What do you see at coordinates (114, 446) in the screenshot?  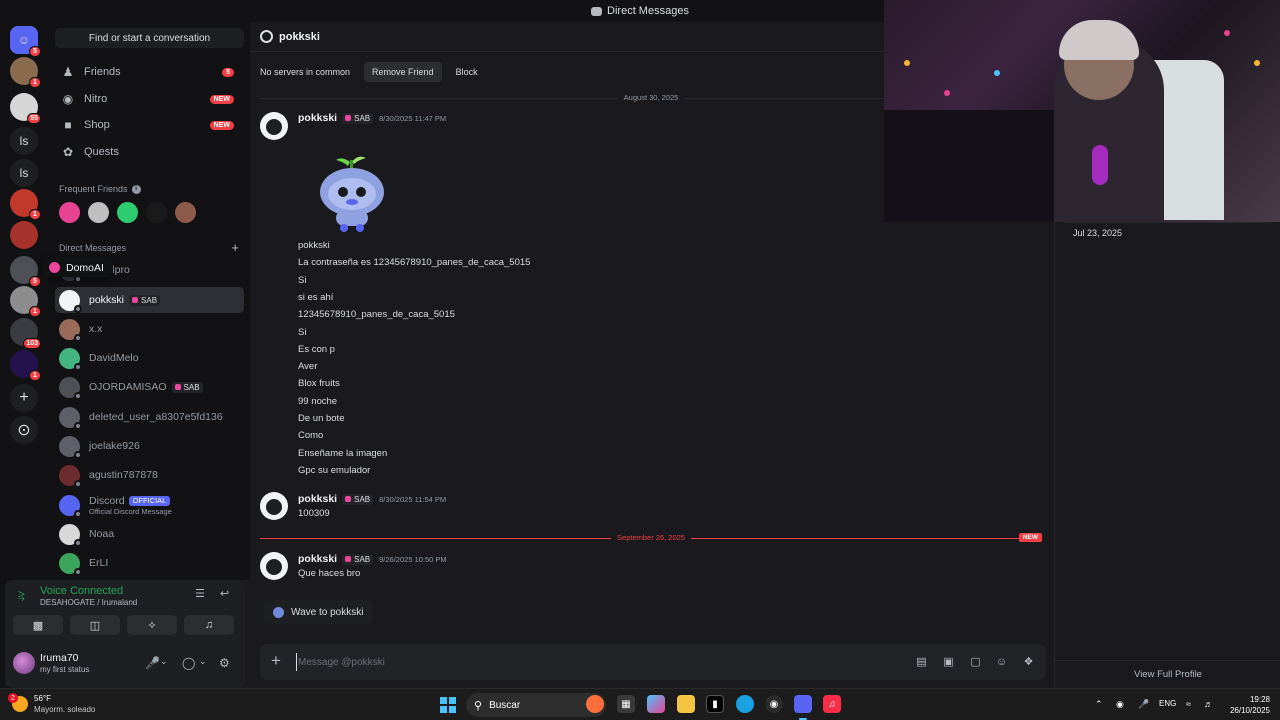 I see `dm-name-row: joelake926` at bounding box center [114, 446].